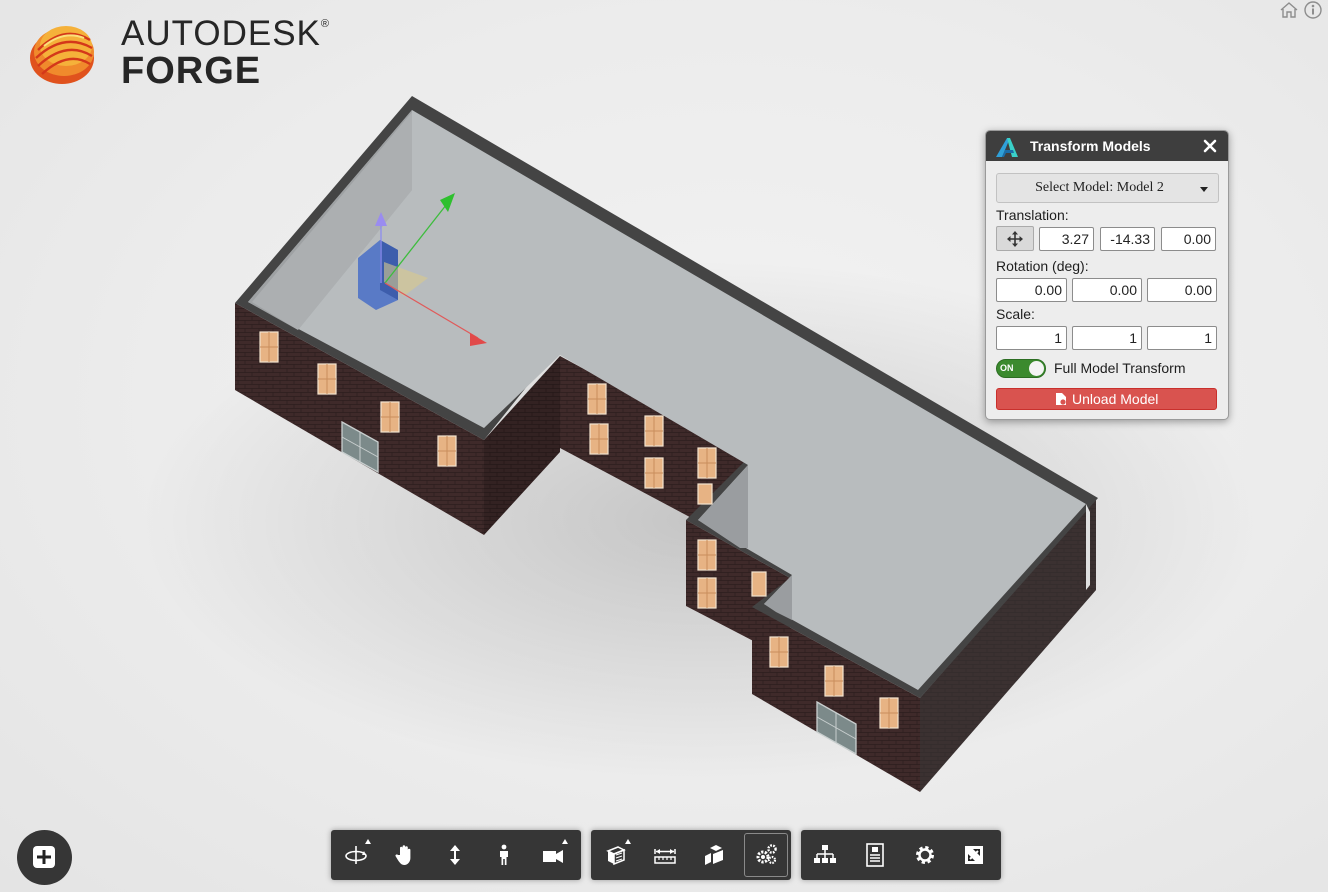 The image size is (1328, 892). I want to click on orbit-icon, so click(356, 855).